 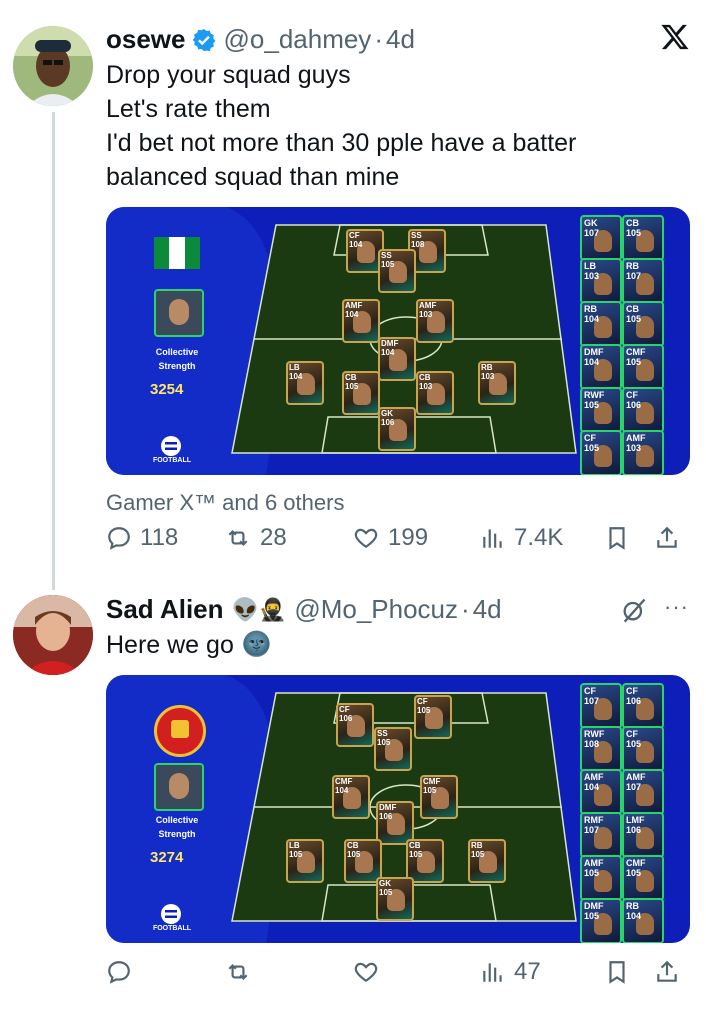 I want to click on sub-player-card-label: AMF 107, so click(x=636, y=782).